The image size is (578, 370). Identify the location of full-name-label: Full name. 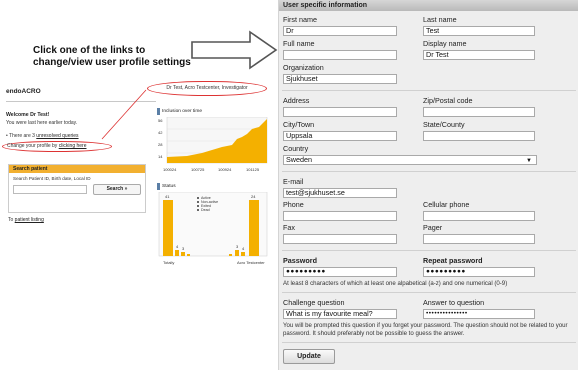
(299, 43).